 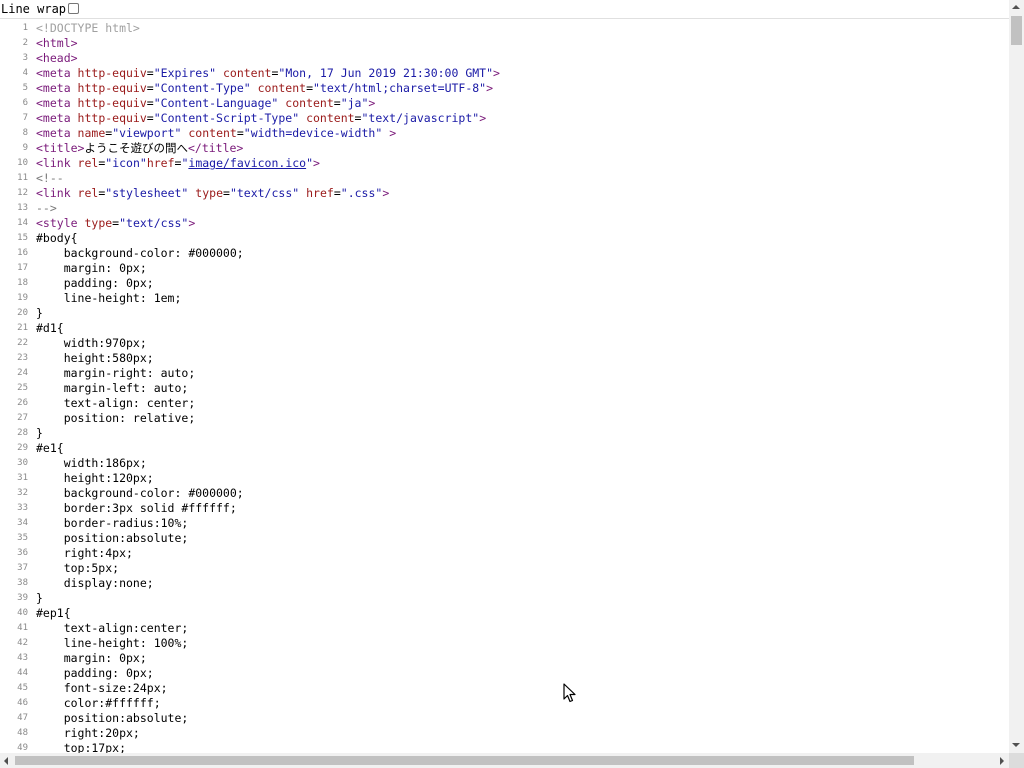 I want to click on code-token: font-size:24px;, so click(x=102, y=688).